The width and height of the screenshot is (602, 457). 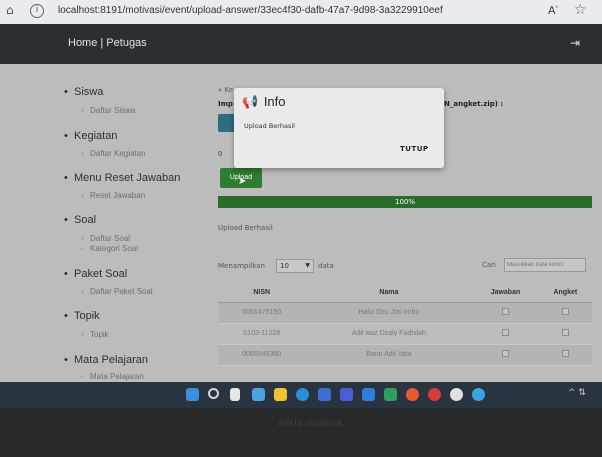 I want to click on mouse-cursor-icon: ➤, so click(x=242, y=181).